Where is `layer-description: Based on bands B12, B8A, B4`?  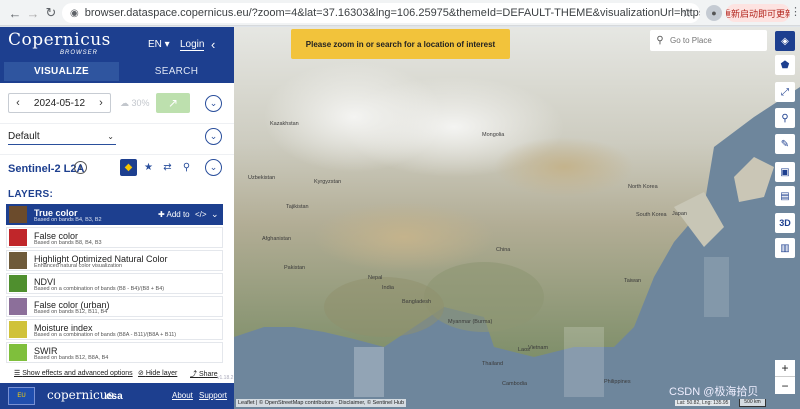 layer-description: Based on bands B12, B8A, B4 is located at coordinates (71, 358).